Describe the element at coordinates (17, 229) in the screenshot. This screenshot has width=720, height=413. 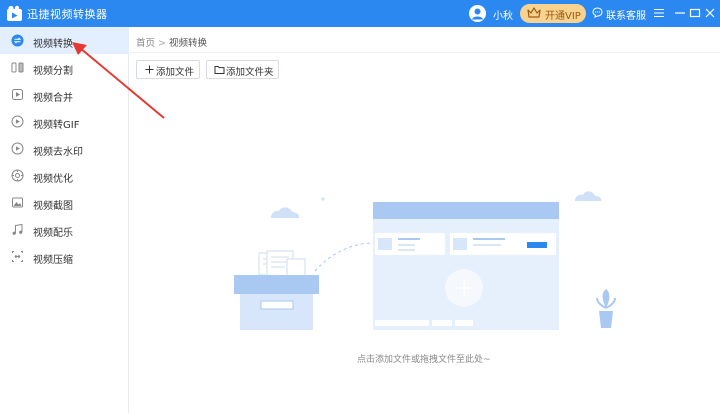
I see `music-icon` at that location.